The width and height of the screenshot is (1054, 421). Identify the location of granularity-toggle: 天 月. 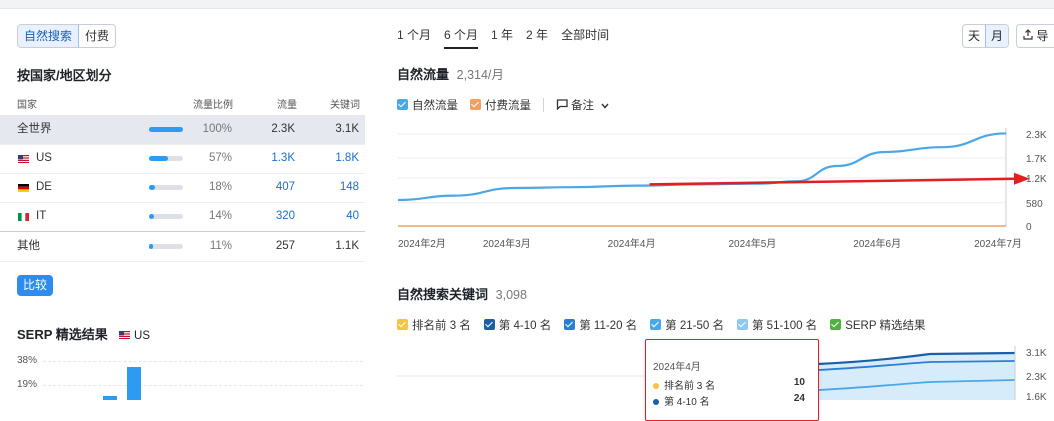
(985, 36).